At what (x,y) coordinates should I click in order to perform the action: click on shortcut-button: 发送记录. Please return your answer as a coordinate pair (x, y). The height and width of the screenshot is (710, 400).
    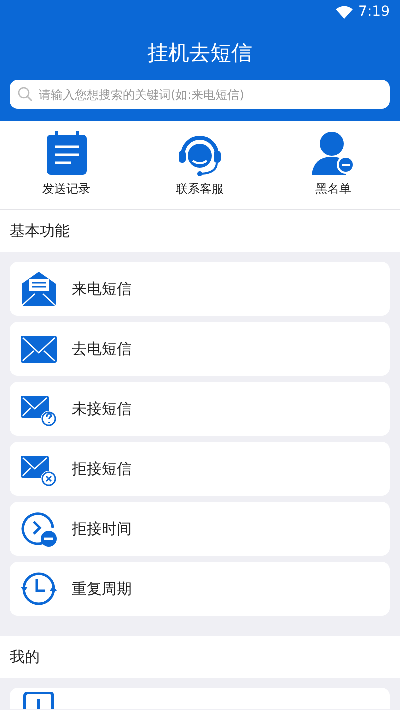
    Looking at the image, I should click on (67, 165).